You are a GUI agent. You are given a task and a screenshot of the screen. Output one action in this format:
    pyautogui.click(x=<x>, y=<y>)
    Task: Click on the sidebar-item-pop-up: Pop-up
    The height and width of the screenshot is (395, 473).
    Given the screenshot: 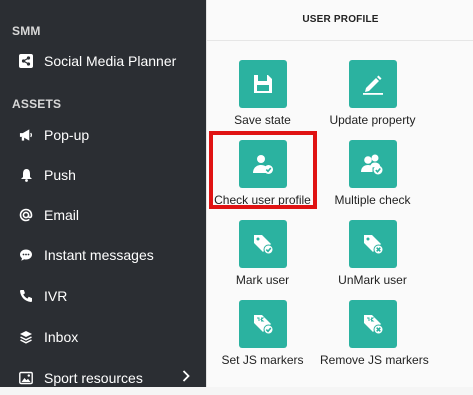 What is the action you would take?
    pyautogui.click(x=103, y=135)
    